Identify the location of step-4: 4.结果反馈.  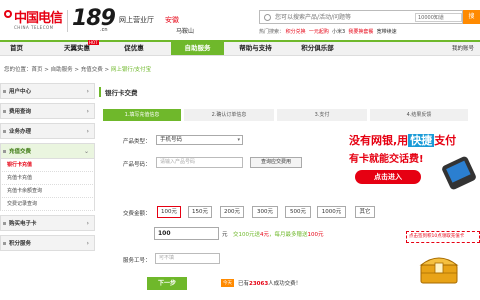
(419, 115).